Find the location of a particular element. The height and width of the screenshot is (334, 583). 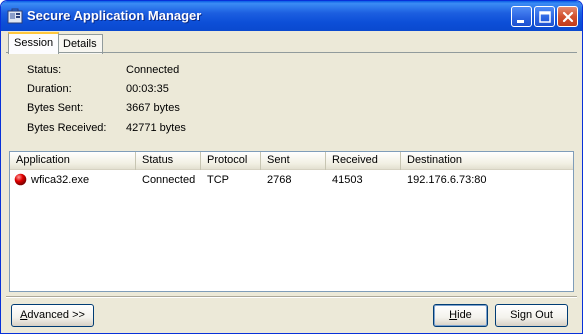

bytes-received-label: Bytes Received: is located at coordinates (67, 128).